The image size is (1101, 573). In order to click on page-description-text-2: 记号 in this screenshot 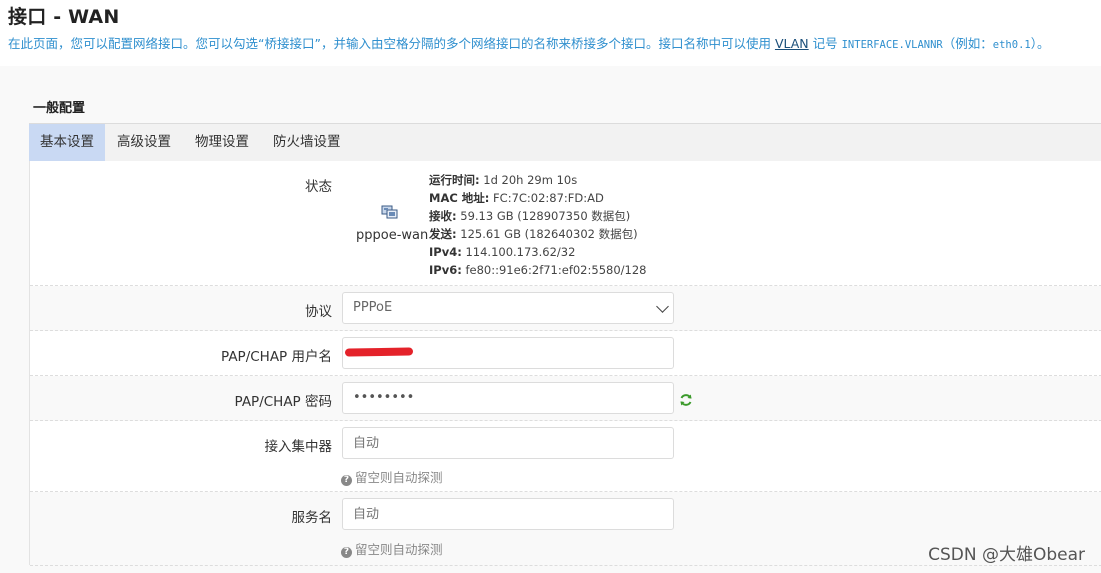, I will do `click(825, 43)`.